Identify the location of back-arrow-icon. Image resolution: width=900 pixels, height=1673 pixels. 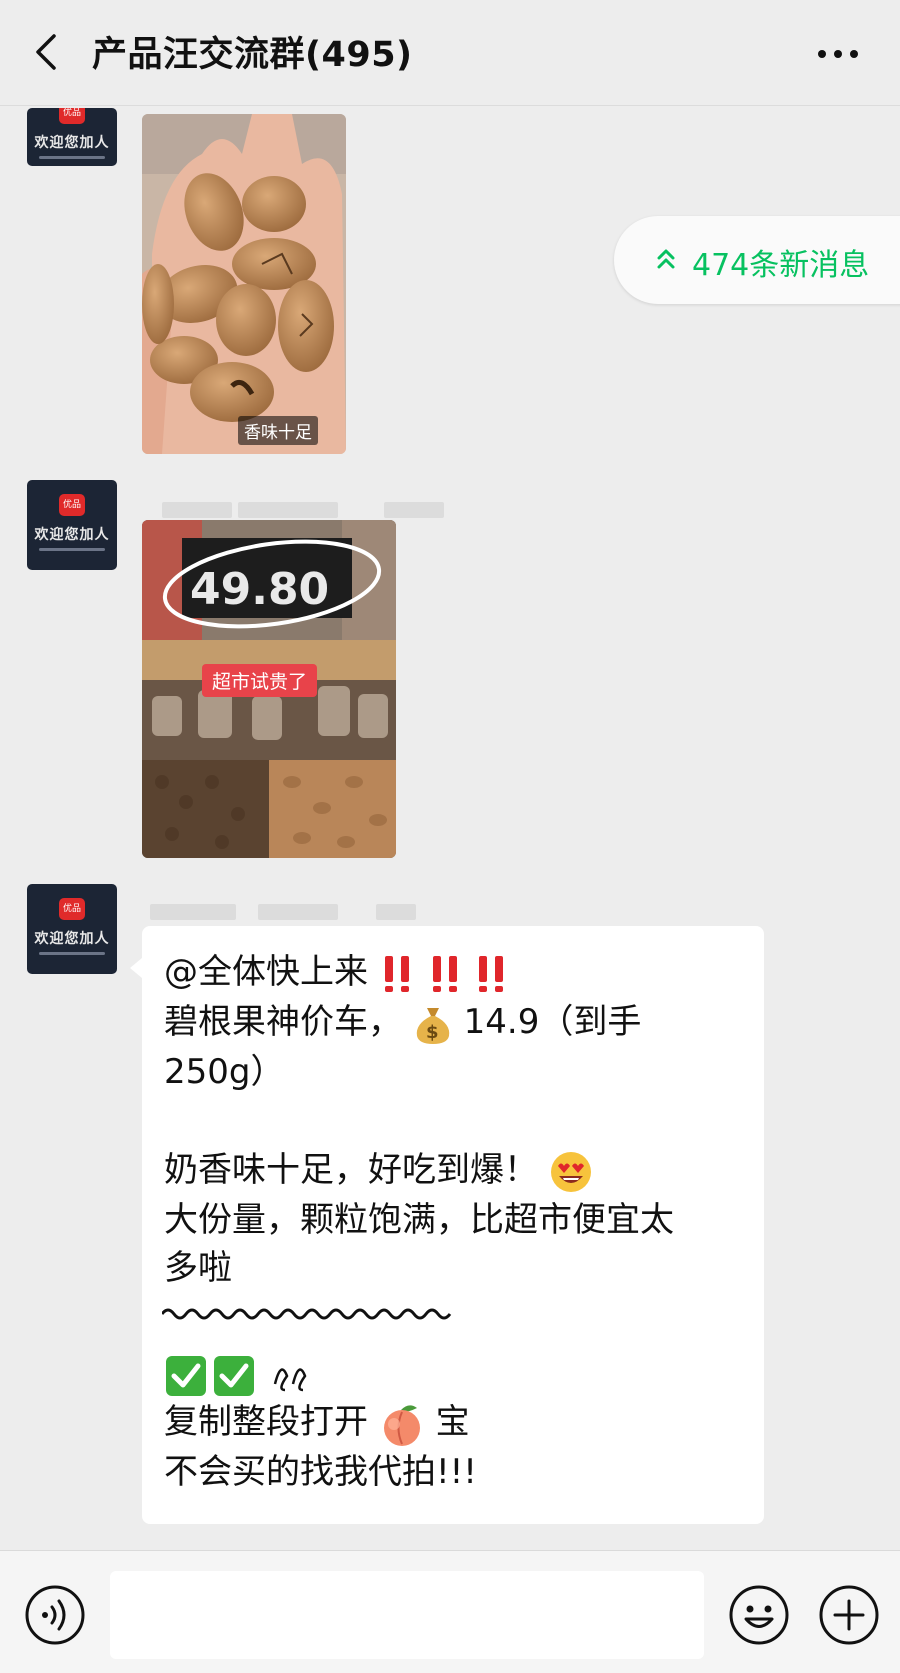
(46, 52).